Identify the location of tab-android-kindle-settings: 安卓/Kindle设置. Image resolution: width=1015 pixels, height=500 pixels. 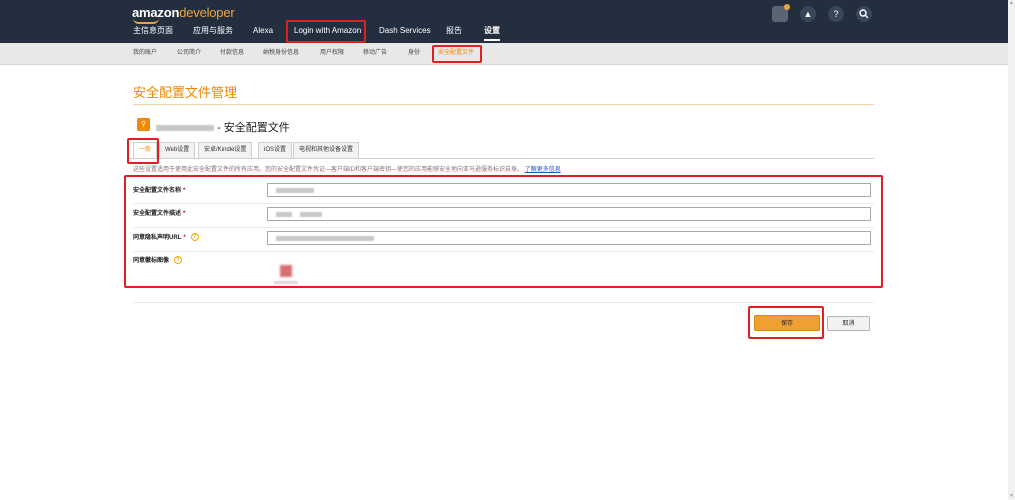
(225, 150).